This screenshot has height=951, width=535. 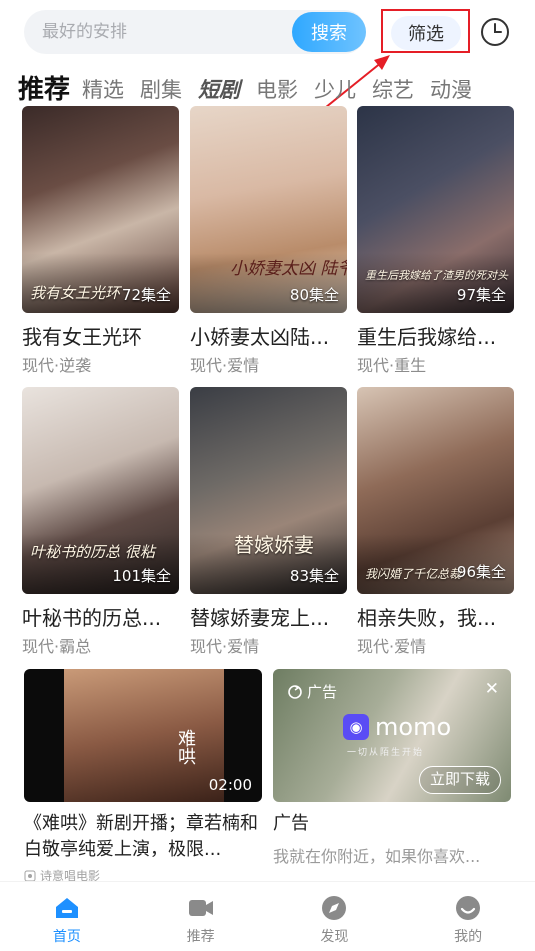 What do you see at coordinates (141, 576) in the screenshot?
I see `episode-count: 101集全` at bounding box center [141, 576].